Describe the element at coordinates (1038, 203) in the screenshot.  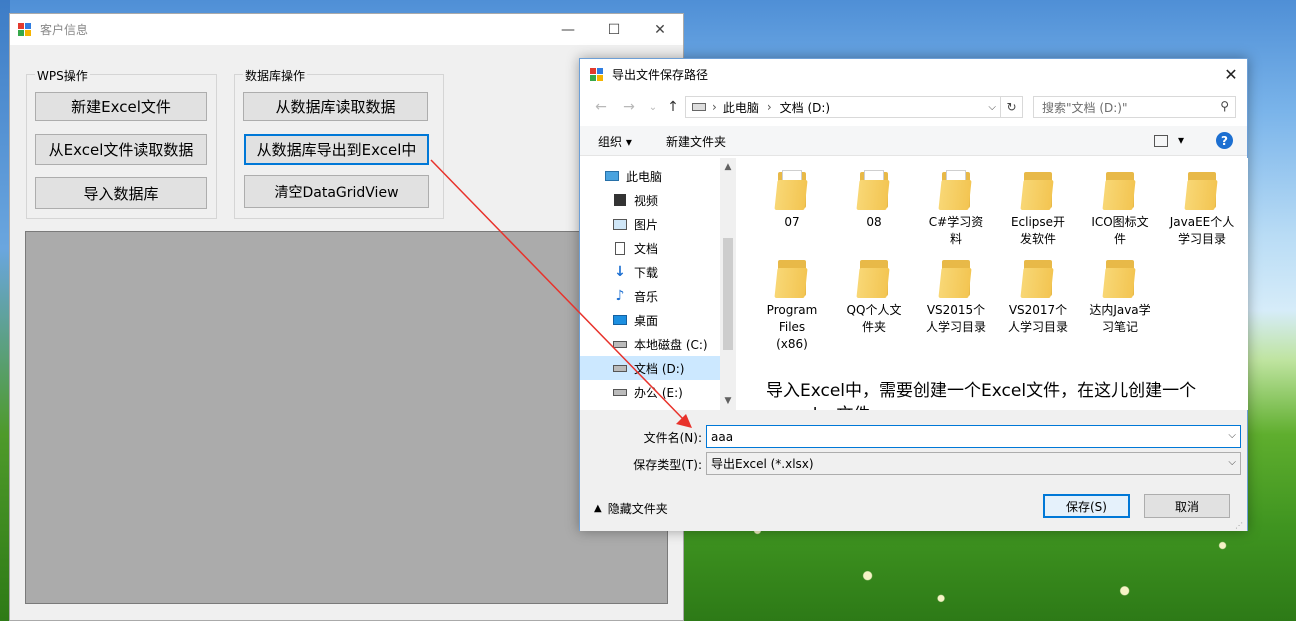
I see `folder-item: Eclipse开发软件` at that location.